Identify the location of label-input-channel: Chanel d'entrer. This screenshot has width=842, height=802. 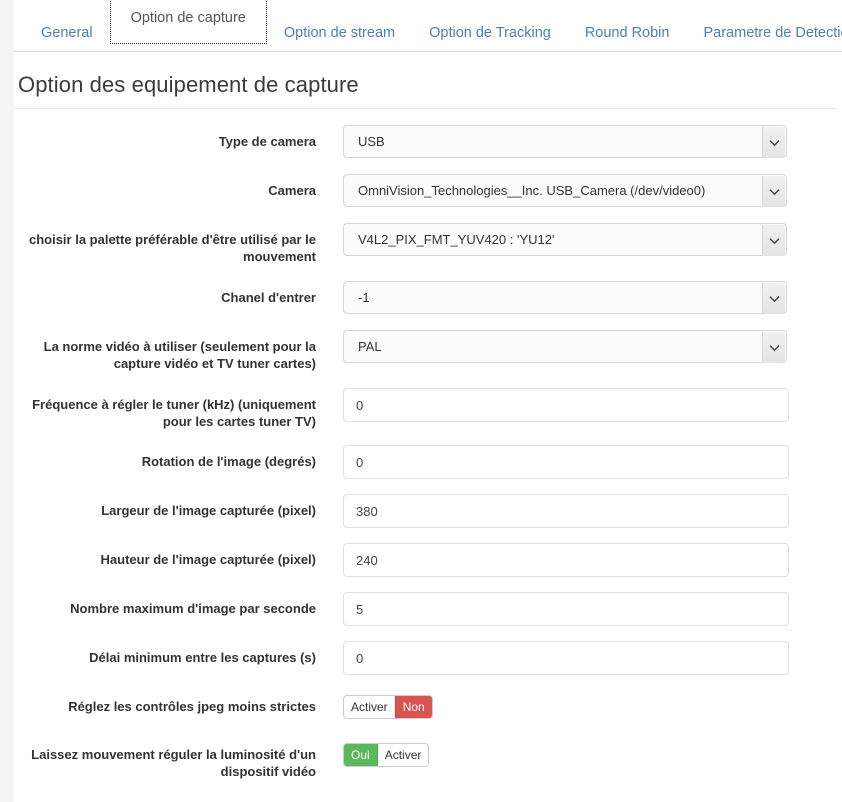
(268, 297).